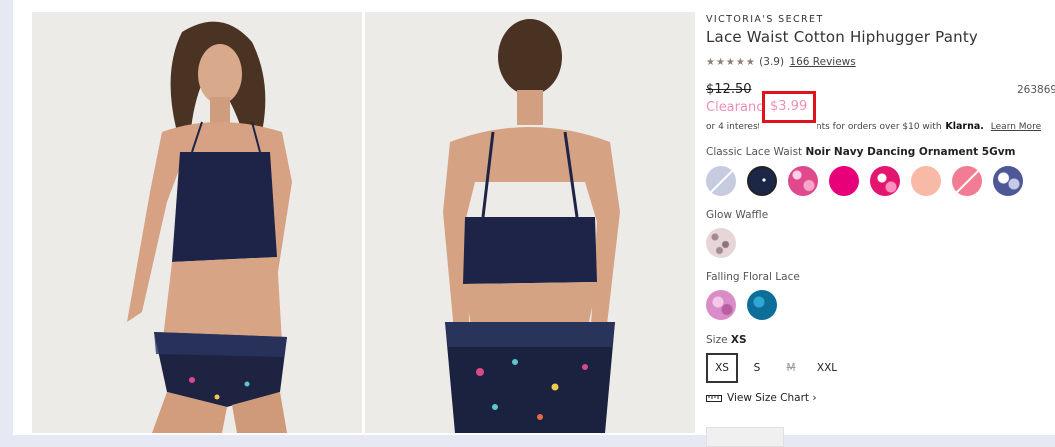 Image resolution: width=1055 pixels, height=447 pixels. Describe the element at coordinates (721, 305) in the screenshot. I see `color-swatch-orchid-lace` at that location.